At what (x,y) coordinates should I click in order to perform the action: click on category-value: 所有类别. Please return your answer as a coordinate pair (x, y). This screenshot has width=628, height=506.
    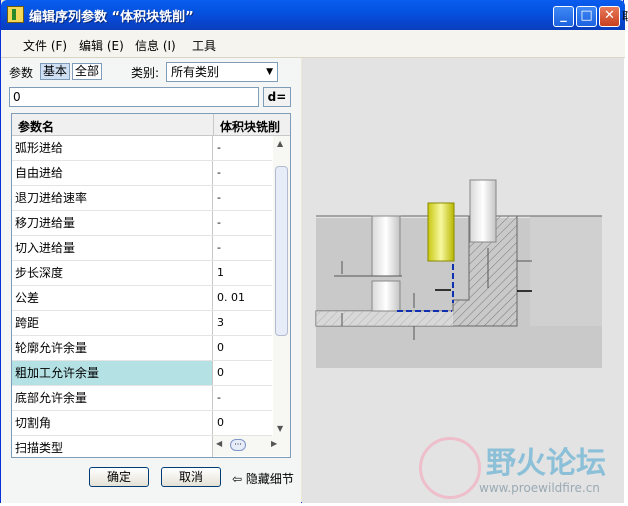
    Looking at the image, I should click on (195, 72).